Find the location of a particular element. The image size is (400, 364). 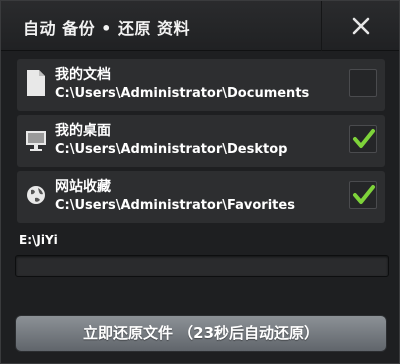

item-path: C:\Users\Administrator\Desktop is located at coordinates (171, 149).